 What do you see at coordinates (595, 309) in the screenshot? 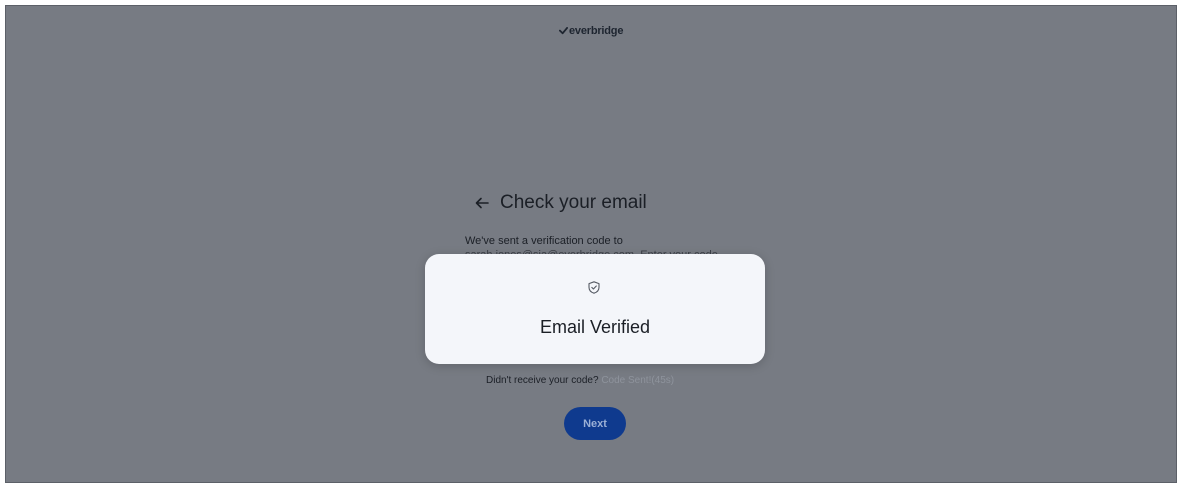
I see `email-verified-dialog: Email Verified` at bounding box center [595, 309].